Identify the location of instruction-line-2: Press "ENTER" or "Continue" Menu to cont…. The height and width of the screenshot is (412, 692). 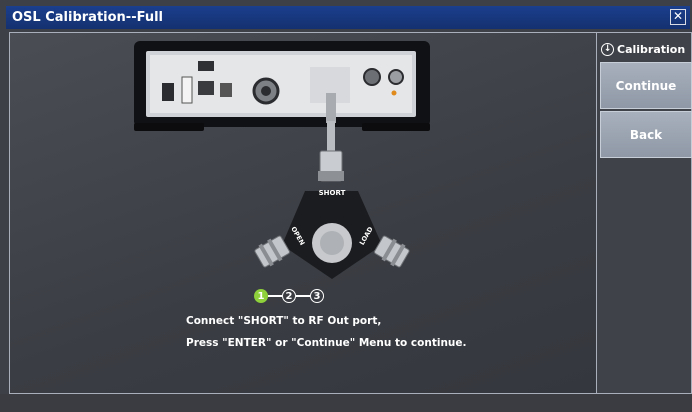
(326, 343).